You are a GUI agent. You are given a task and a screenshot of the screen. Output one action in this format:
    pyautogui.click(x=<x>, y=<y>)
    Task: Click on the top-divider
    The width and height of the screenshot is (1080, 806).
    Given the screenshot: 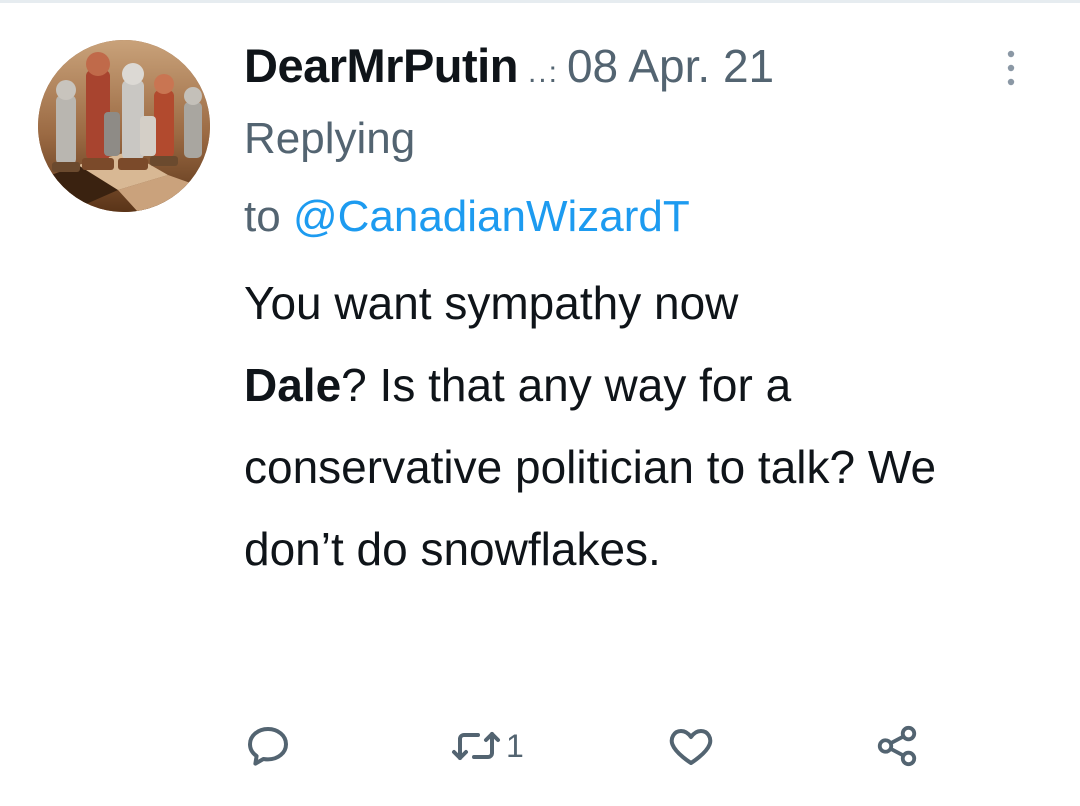 What is the action you would take?
    pyautogui.click(x=540, y=1)
    